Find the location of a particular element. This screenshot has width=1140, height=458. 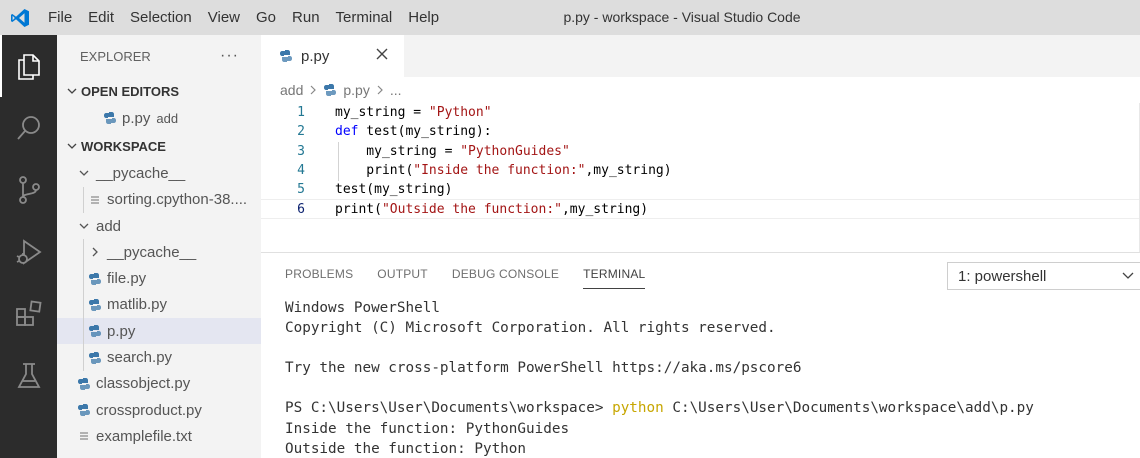

tree-item-label: p.py is located at coordinates (121, 331).